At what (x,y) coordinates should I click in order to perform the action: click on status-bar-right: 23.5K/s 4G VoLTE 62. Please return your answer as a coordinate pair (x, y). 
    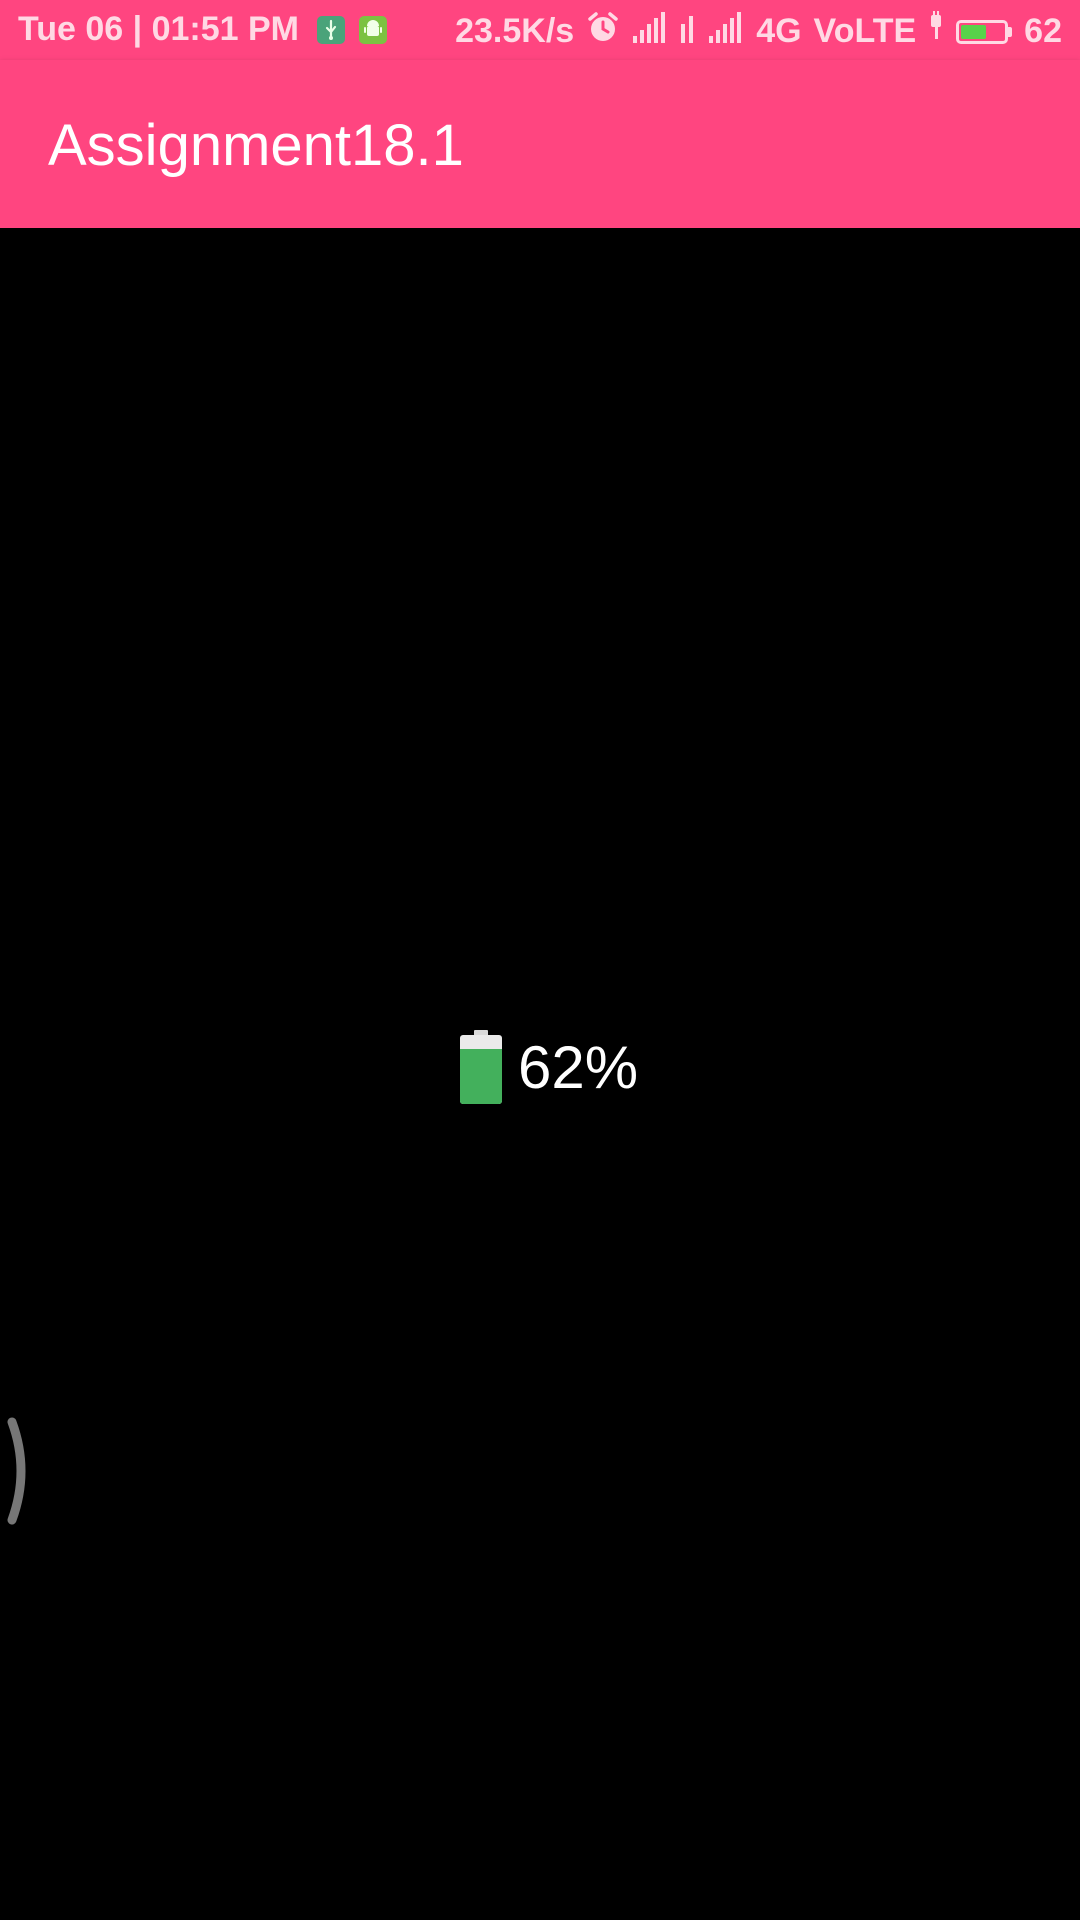
    Looking at the image, I should click on (758, 31).